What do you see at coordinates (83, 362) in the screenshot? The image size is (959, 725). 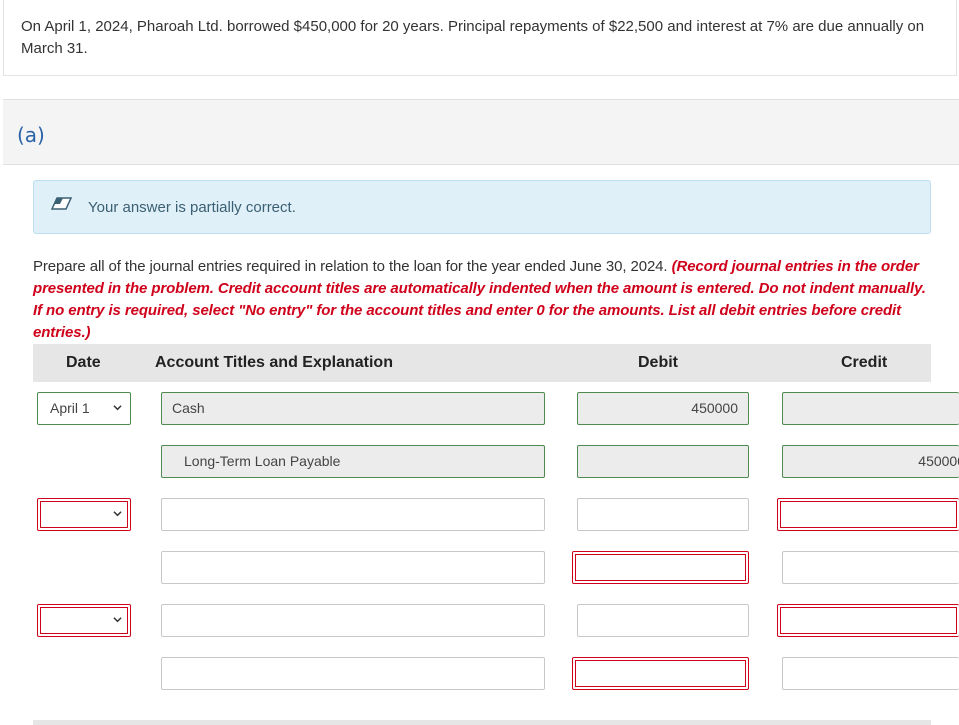 I see `header-date: Date` at bounding box center [83, 362].